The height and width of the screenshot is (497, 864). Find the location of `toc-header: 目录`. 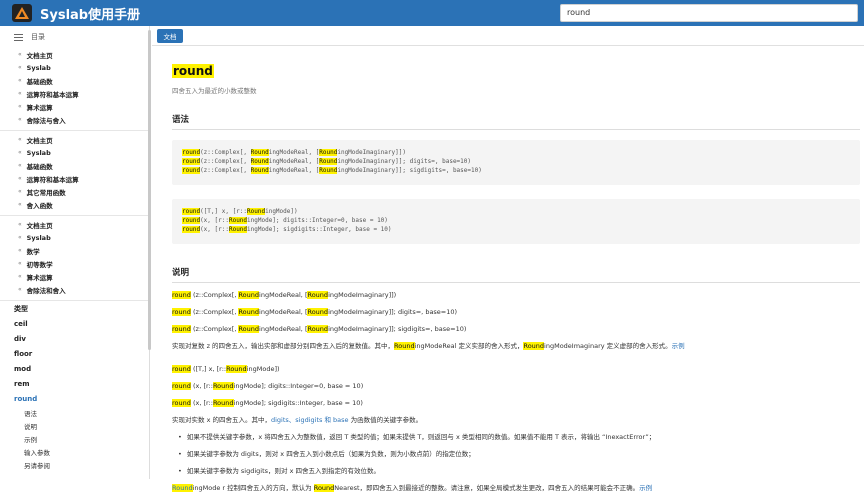

toc-header: 目录 is located at coordinates (74, 37).